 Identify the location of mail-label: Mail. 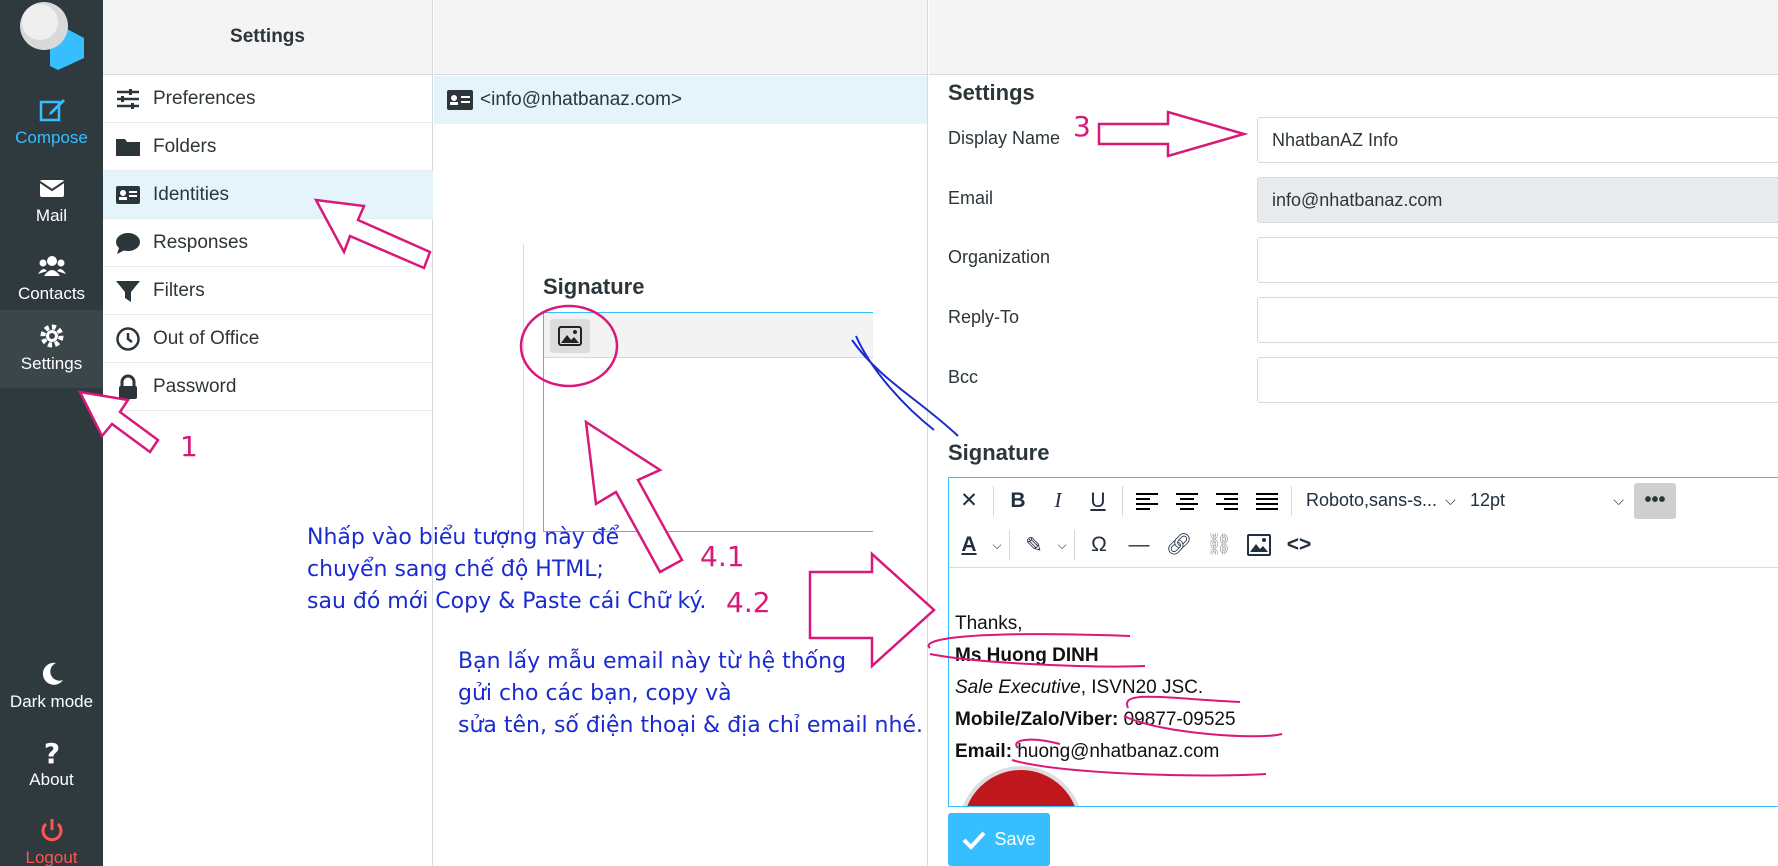
(51, 215).